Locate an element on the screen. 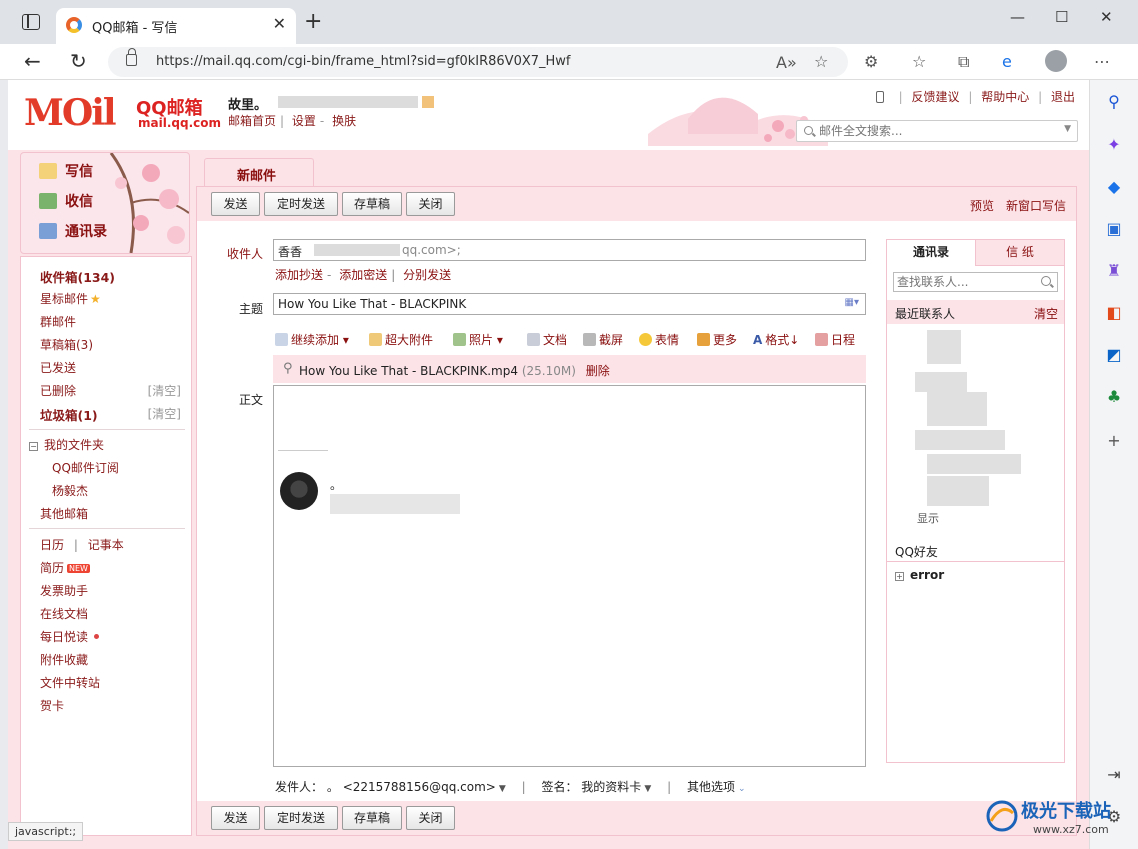 This screenshot has width=1138, height=849. tab-stationery: 信 纸 is located at coordinates (1019, 253).